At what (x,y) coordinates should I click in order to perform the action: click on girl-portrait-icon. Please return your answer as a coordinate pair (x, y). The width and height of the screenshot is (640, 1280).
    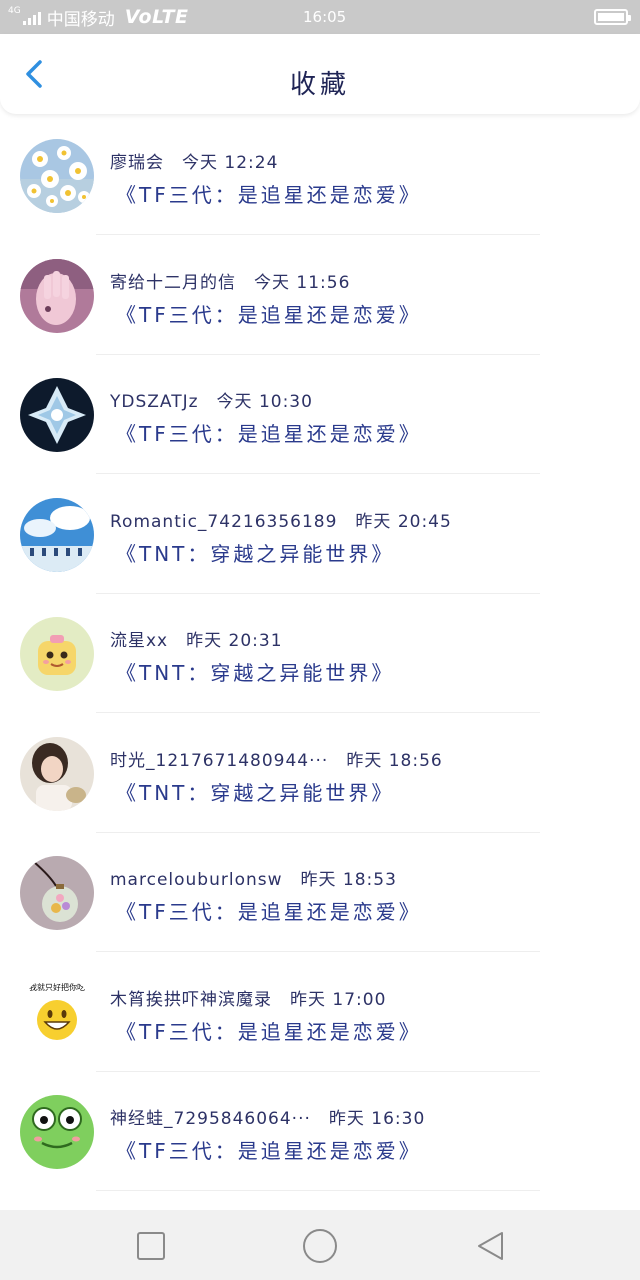
    Looking at the image, I should click on (57, 773).